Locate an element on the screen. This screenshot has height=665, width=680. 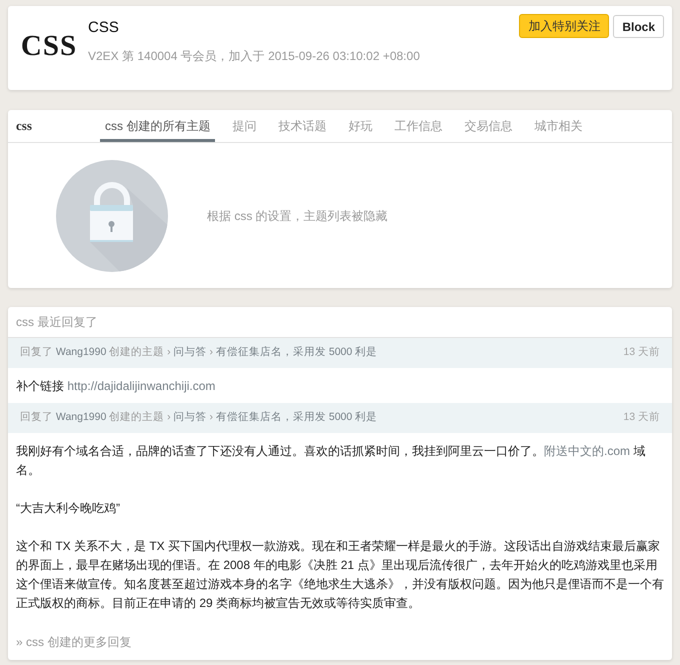
topic-tab: 技术话题 is located at coordinates (302, 126).